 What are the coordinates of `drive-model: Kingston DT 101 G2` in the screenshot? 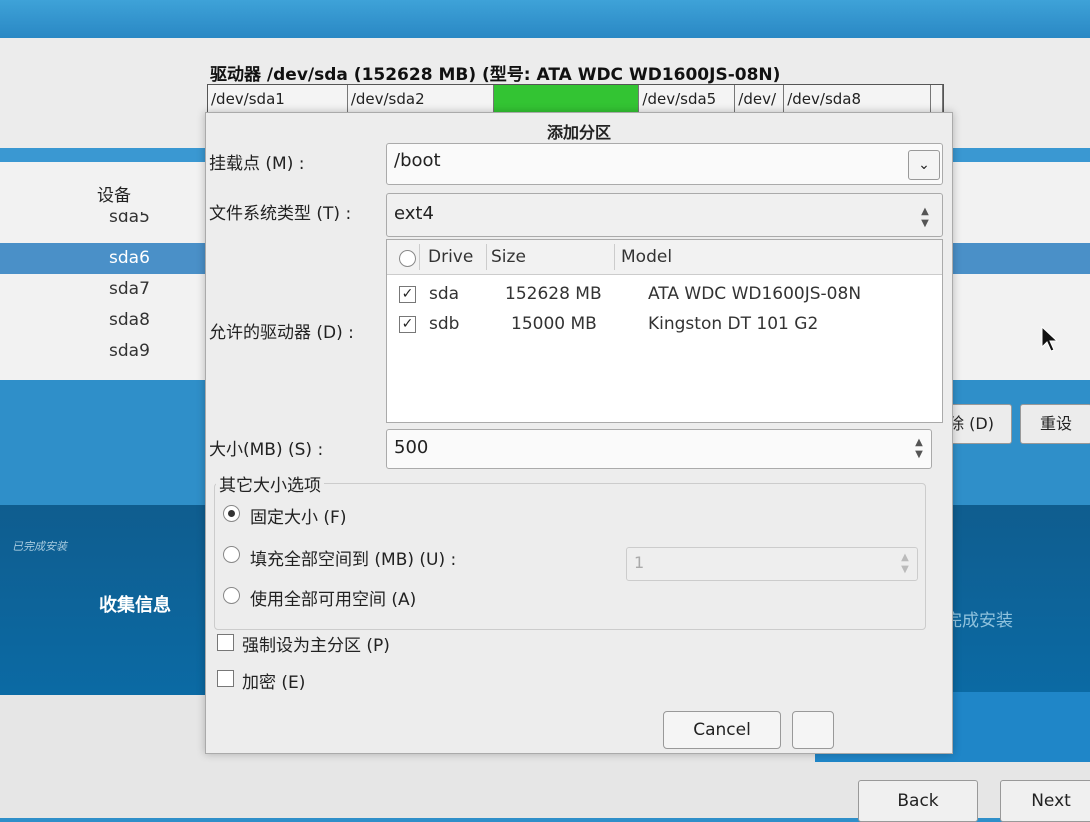 It's located at (733, 324).